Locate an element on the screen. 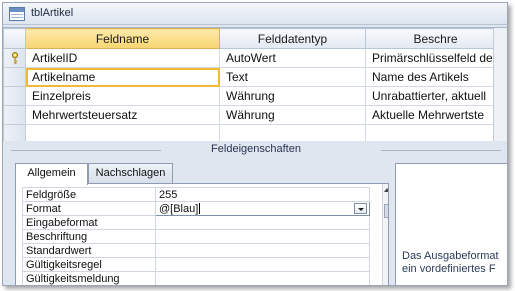  primary-key-icon is located at coordinates (15, 58).